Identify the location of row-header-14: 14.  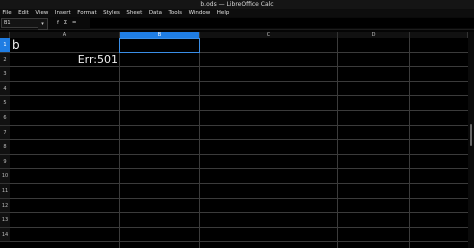
(5, 235).